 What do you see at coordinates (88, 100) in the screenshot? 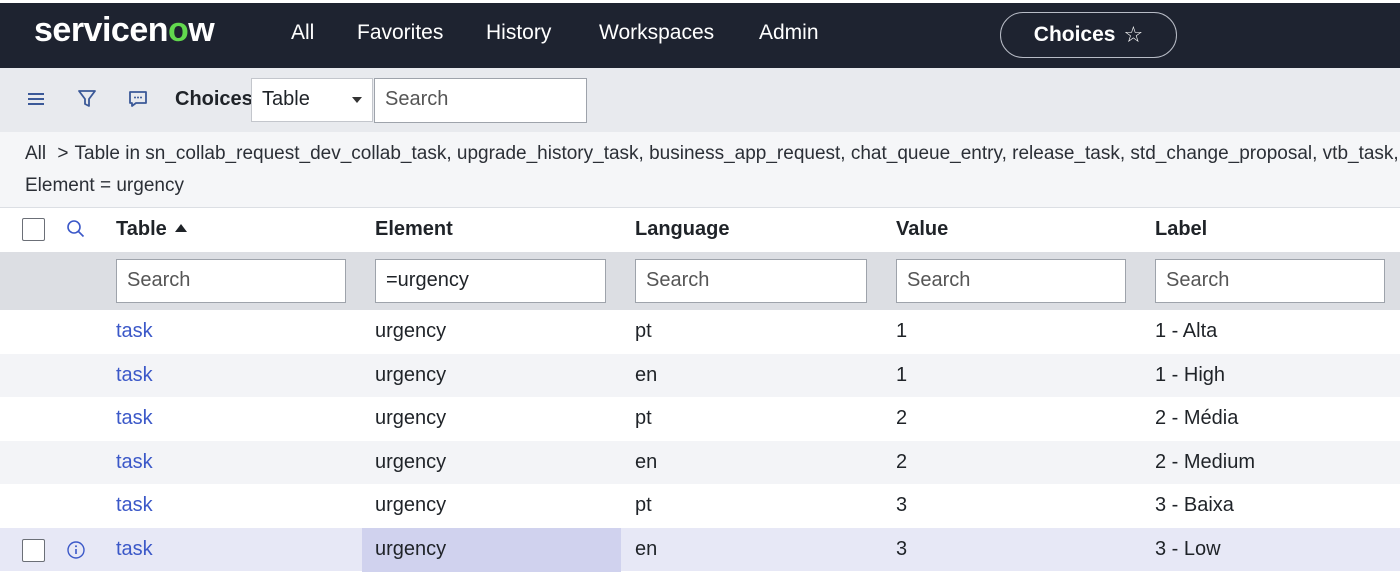
I see `filter-icon` at bounding box center [88, 100].